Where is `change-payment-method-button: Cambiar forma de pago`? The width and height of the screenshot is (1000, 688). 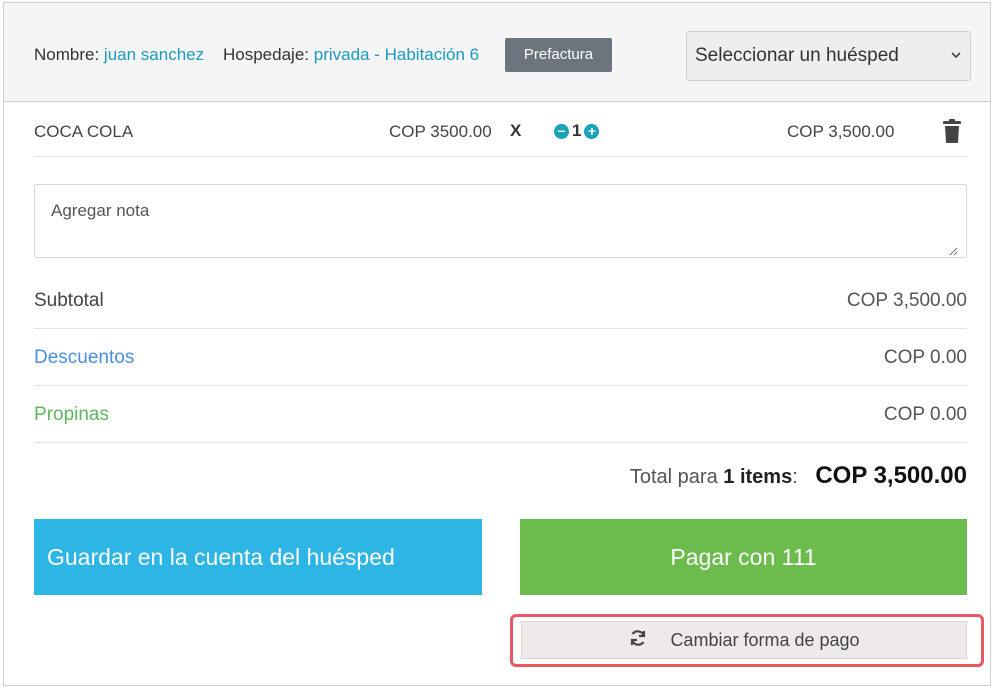 change-payment-method-button: Cambiar forma de pago is located at coordinates (744, 640).